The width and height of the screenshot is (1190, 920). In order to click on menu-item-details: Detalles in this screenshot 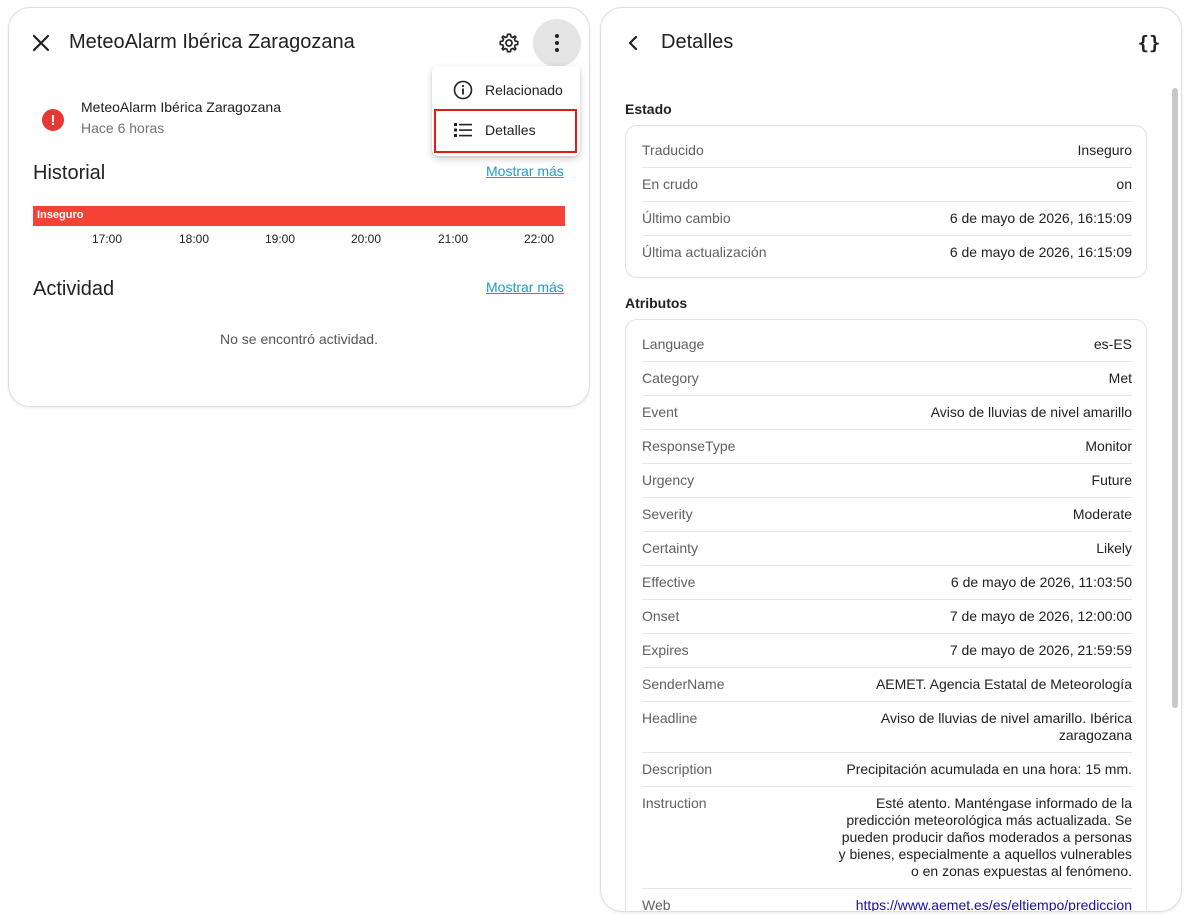, I will do `click(506, 130)`.